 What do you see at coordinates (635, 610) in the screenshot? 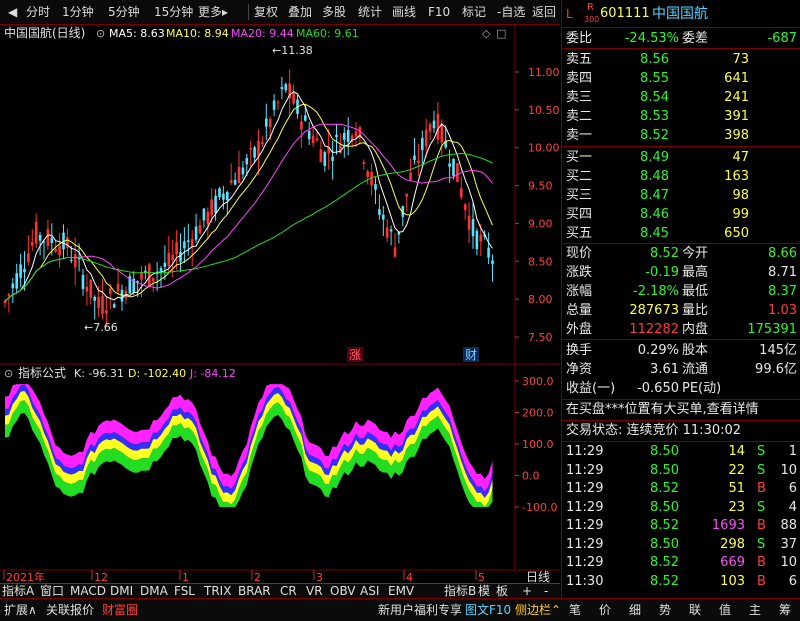
I see `detail-tab: 细` at bounding box center [635, 610].